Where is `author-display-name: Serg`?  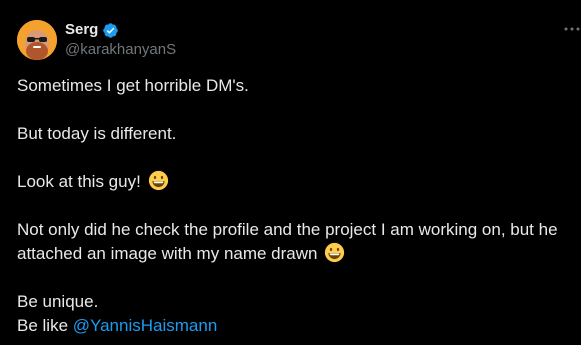
author-display-name: Serg is located at coordinates (81, 30).